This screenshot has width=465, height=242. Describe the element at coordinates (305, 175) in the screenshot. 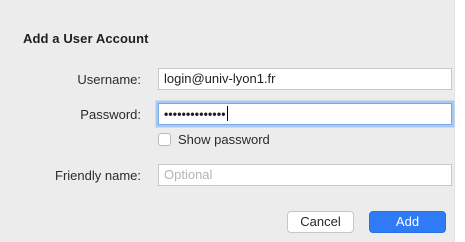

I see `friendly-name-field: Optional` at that location.